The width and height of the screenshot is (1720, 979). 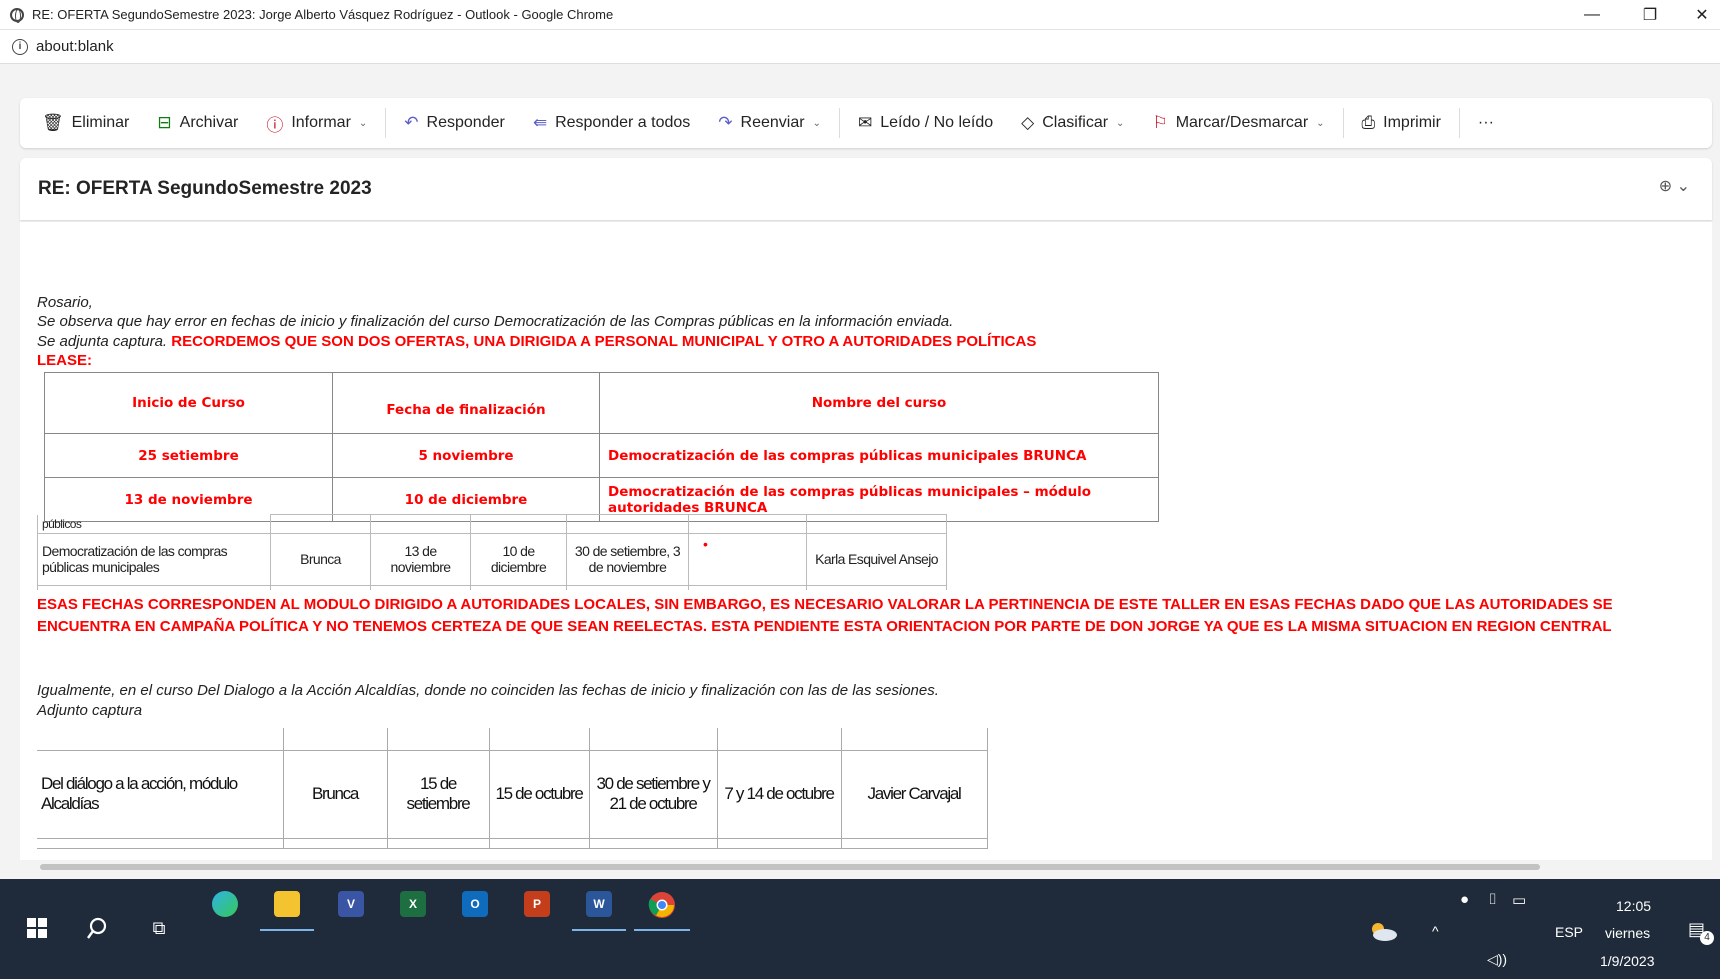 I want to click on excel-icon: X, so click(x=413, y=904).